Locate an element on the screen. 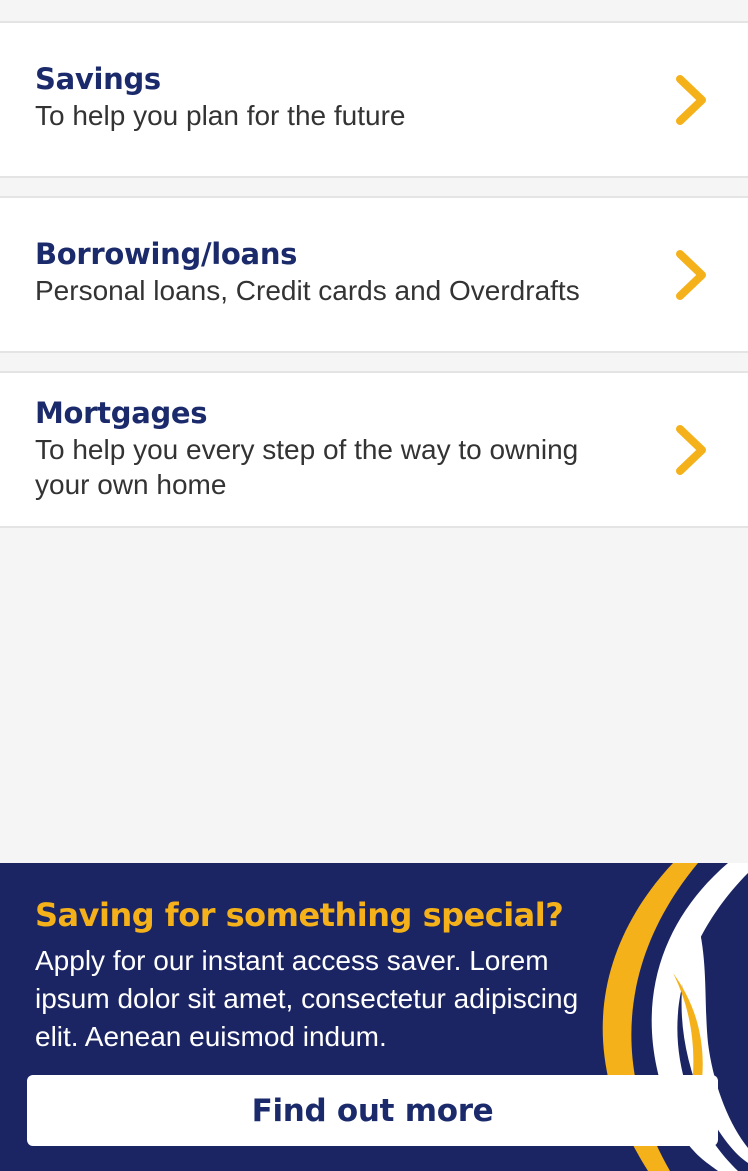 The image size is (748, 1171). find-out-more-button: Find out more is located at coordinates (372, 1110).